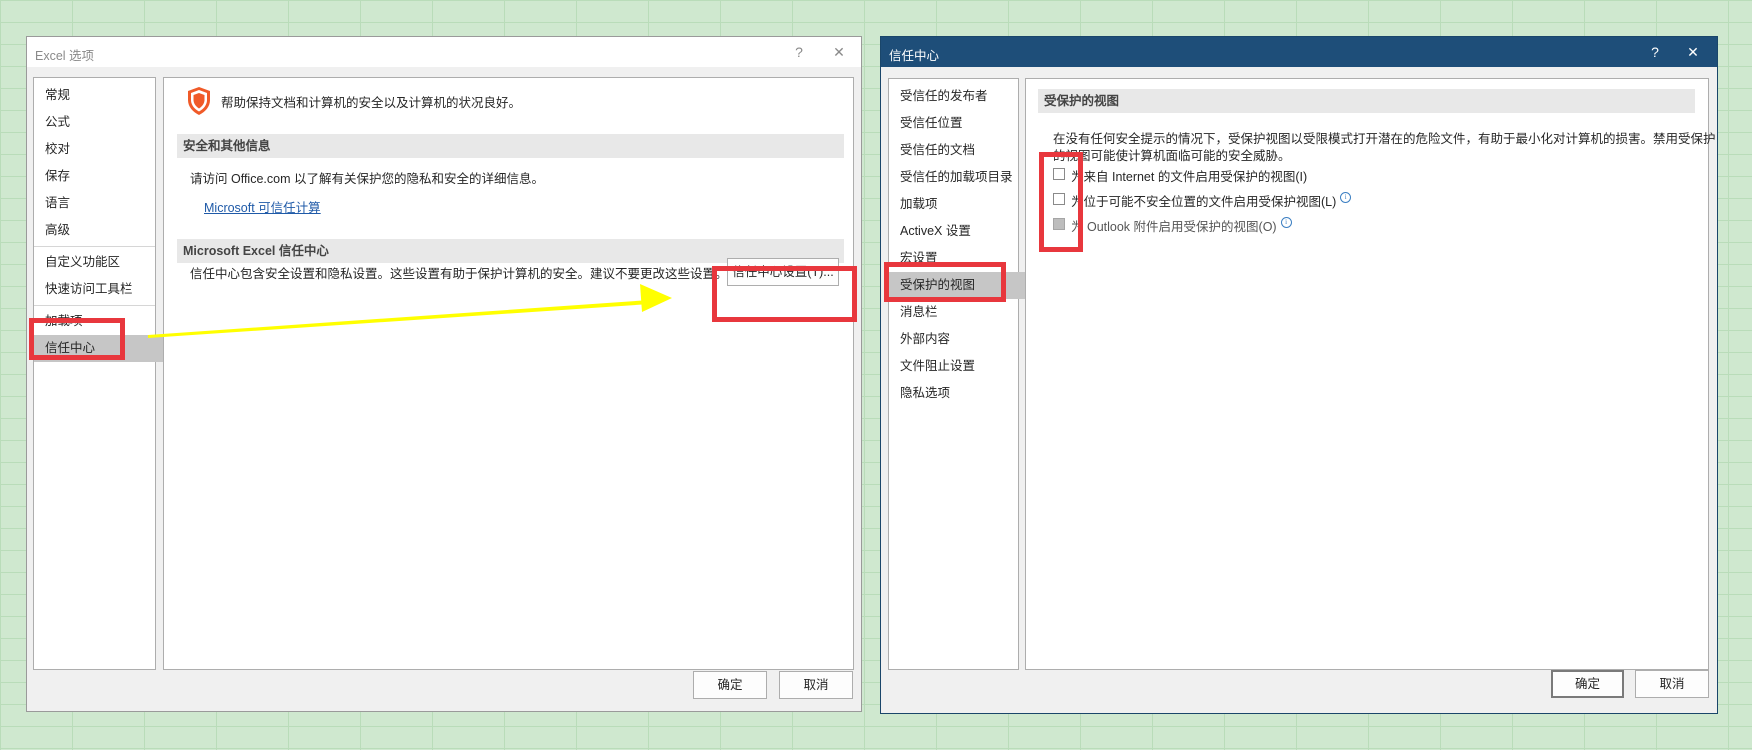 This screenshot has width=1752, height=750. I want to click on highlight-box-protected-view-nav, so click(945, 282).